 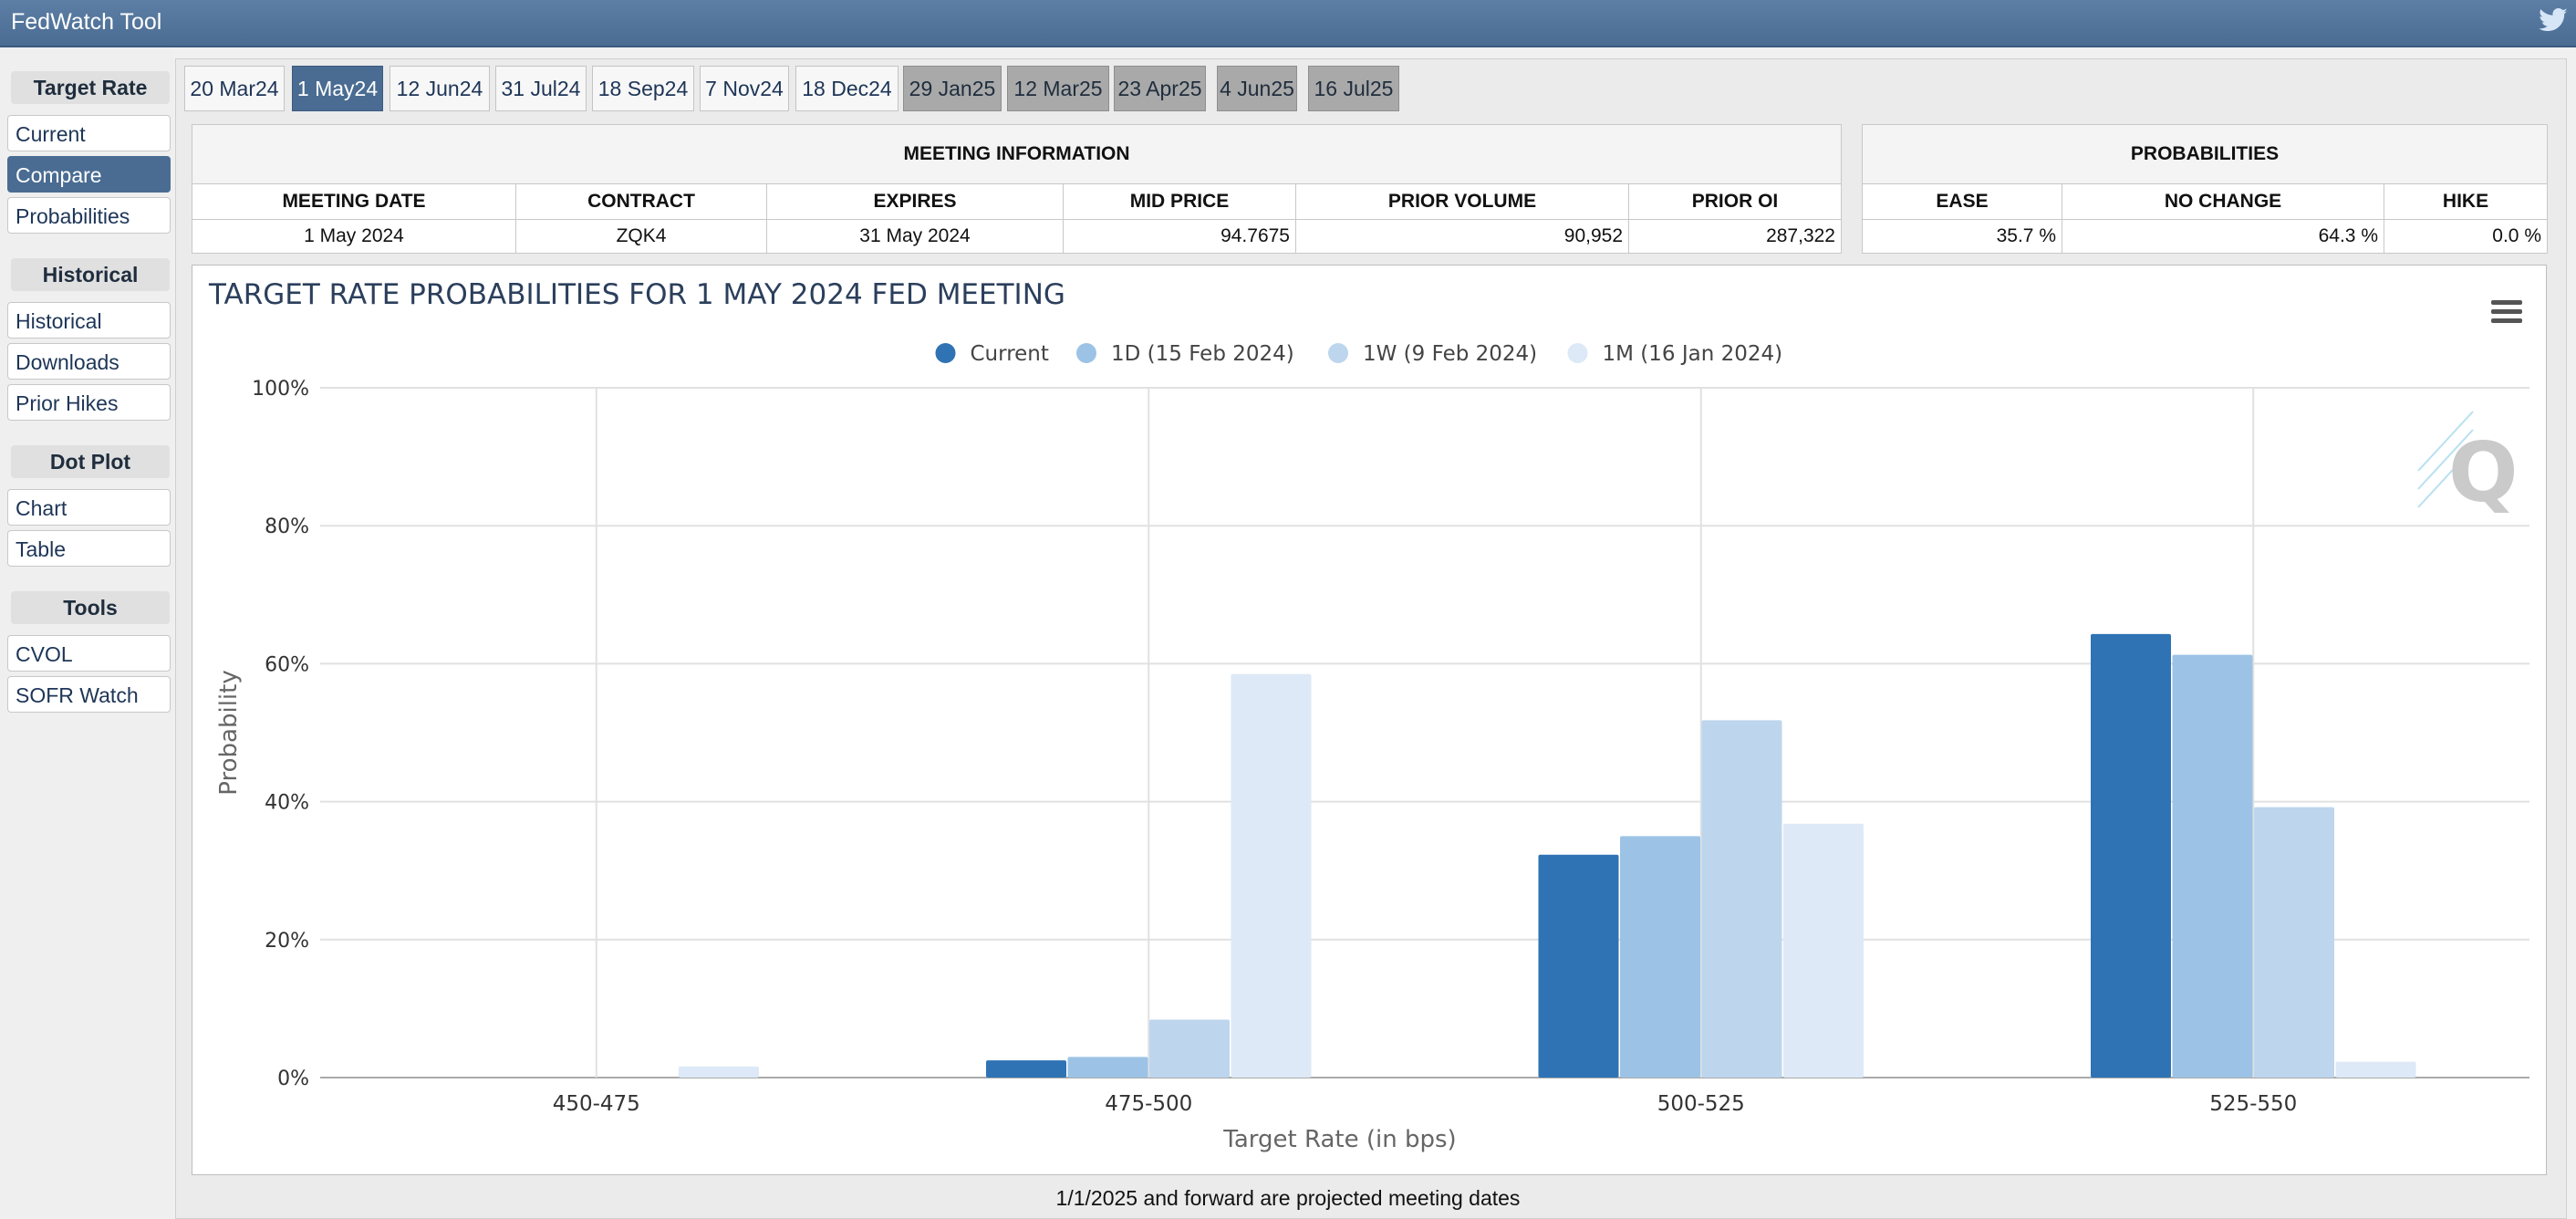 What do you see at coordinates (89, 508) in the screenshot?
I see `sidebar-item-chart: Chart` at bounding box center [89, 508].